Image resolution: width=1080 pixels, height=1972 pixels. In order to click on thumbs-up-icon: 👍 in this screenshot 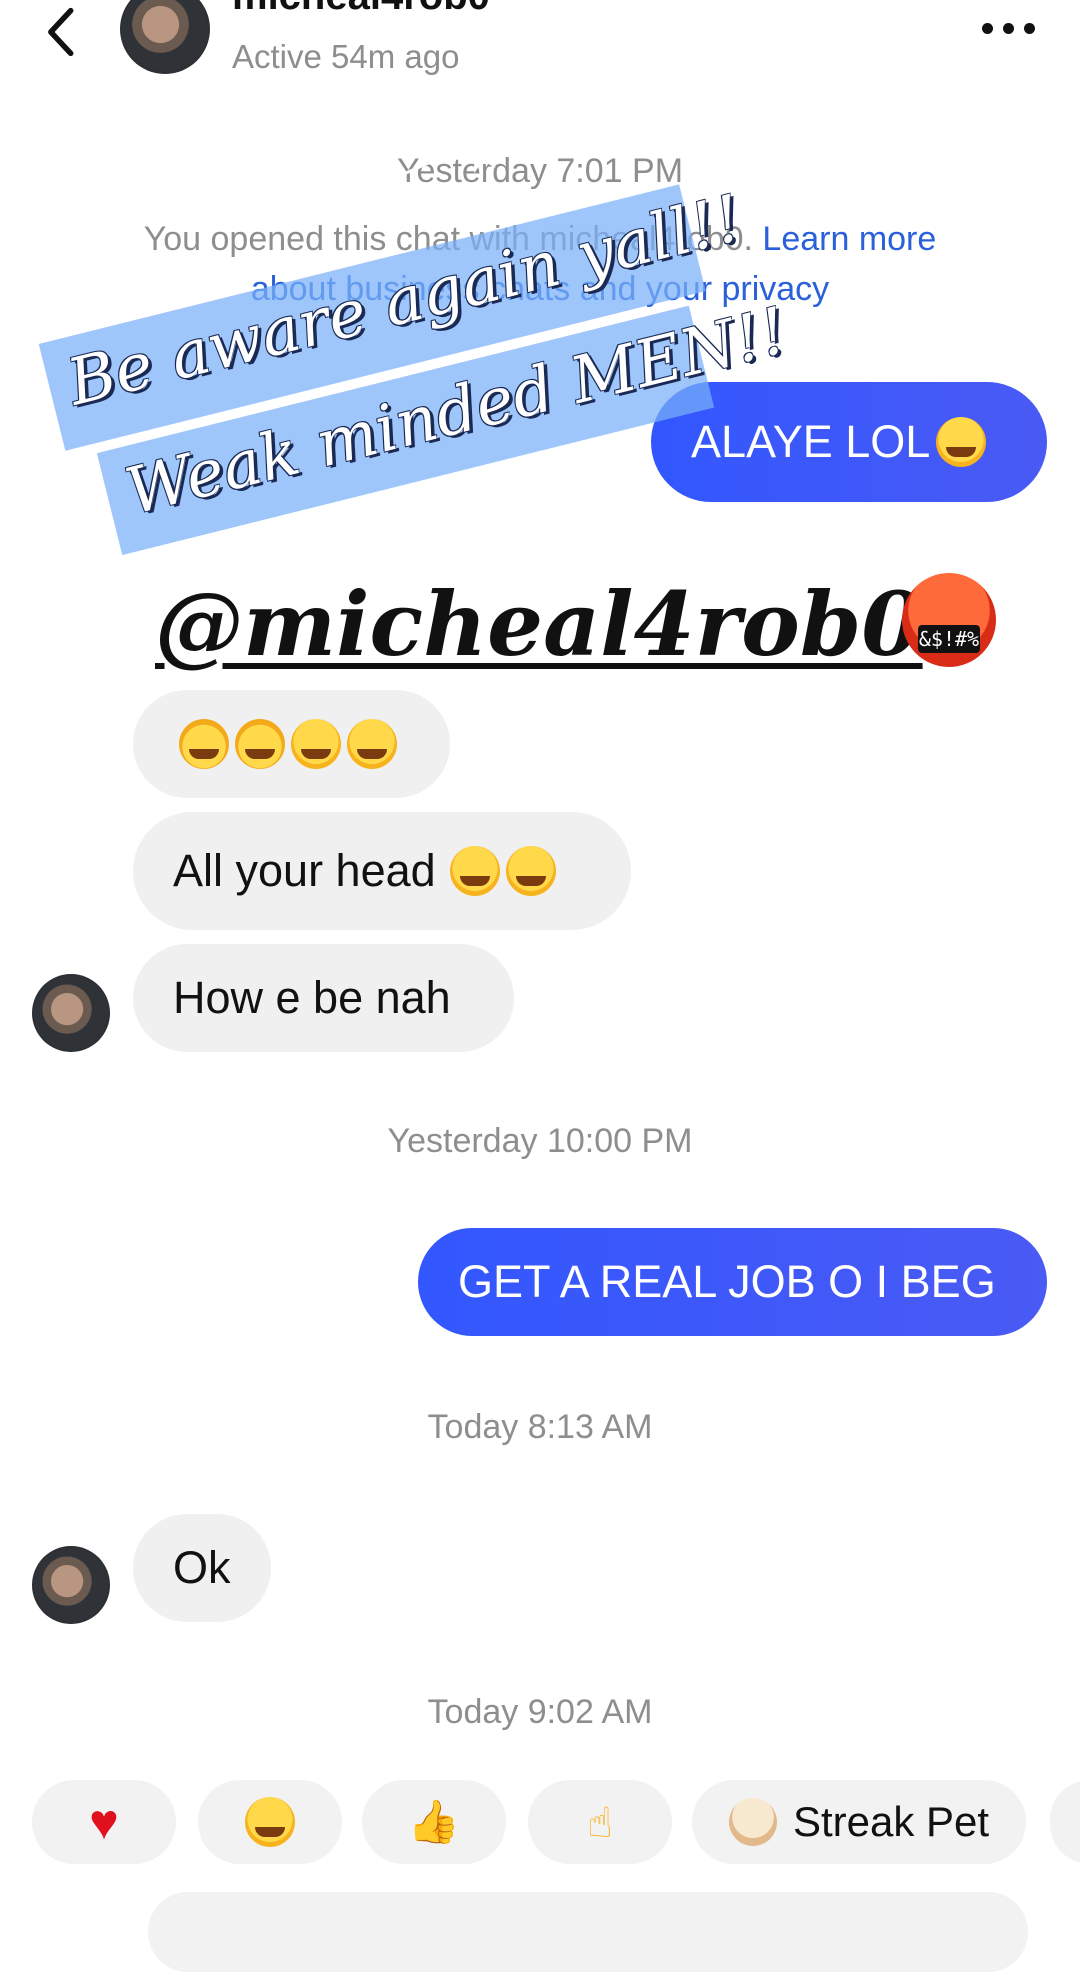, I will do `click(434, 1821)`.